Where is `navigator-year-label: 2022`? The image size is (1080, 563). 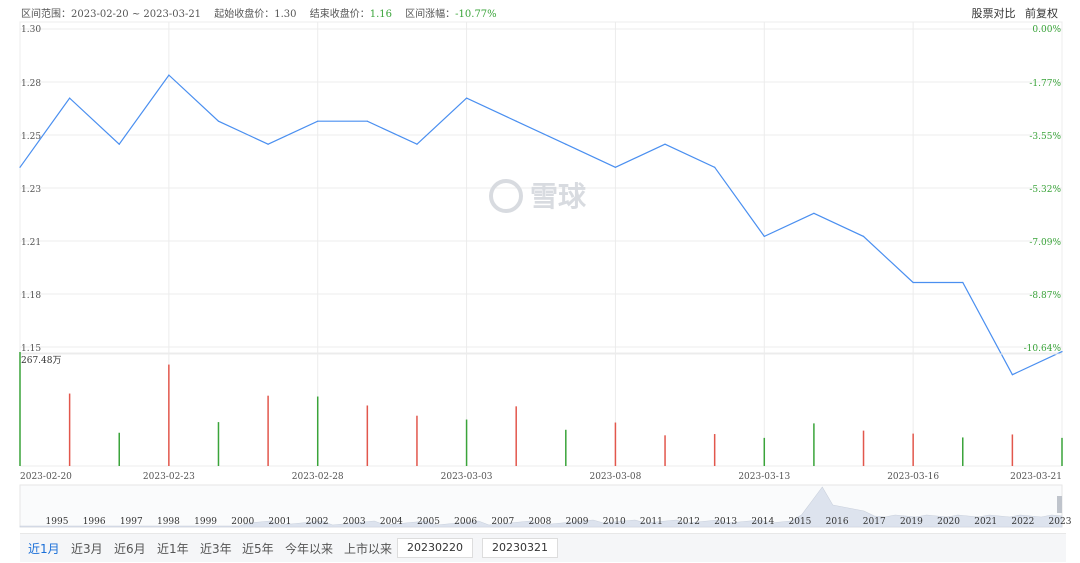 navigator-year-label: 2022 is located at coordinates (1022, 522).